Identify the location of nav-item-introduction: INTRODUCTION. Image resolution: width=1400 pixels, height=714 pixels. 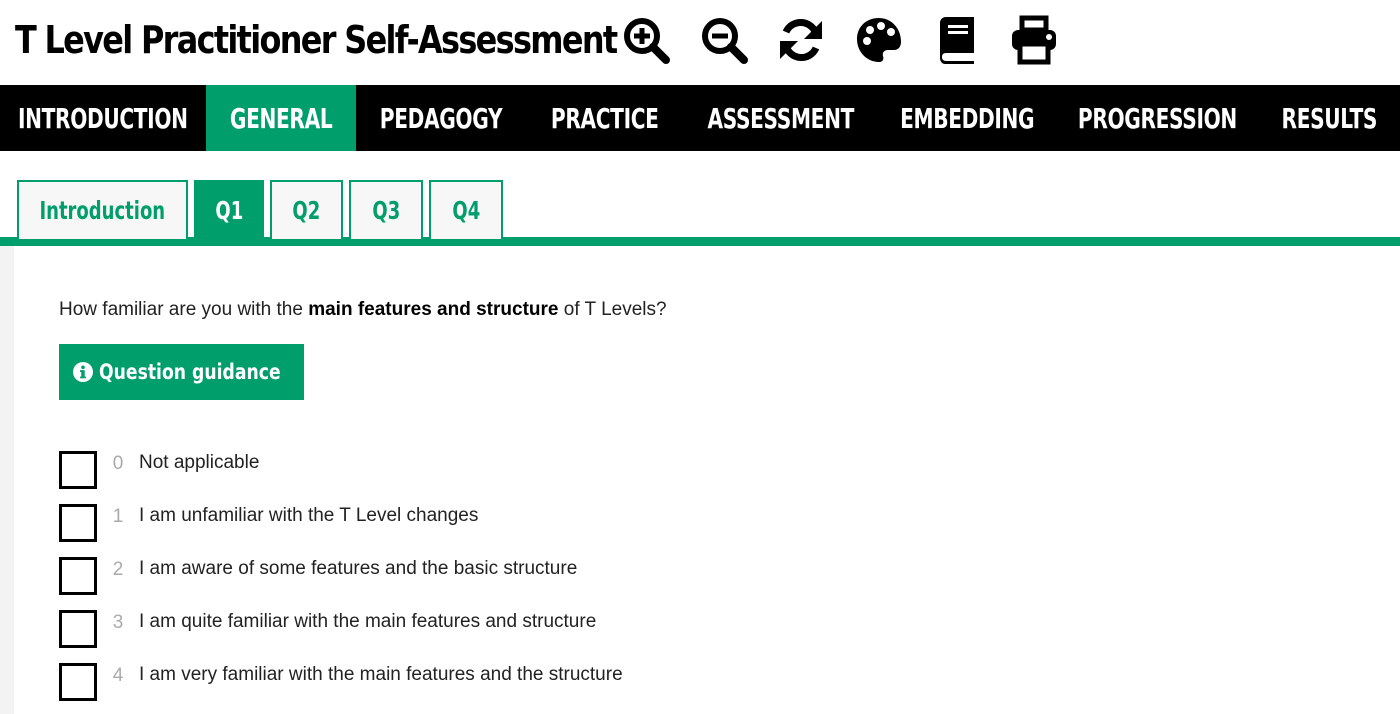
(103, 118).